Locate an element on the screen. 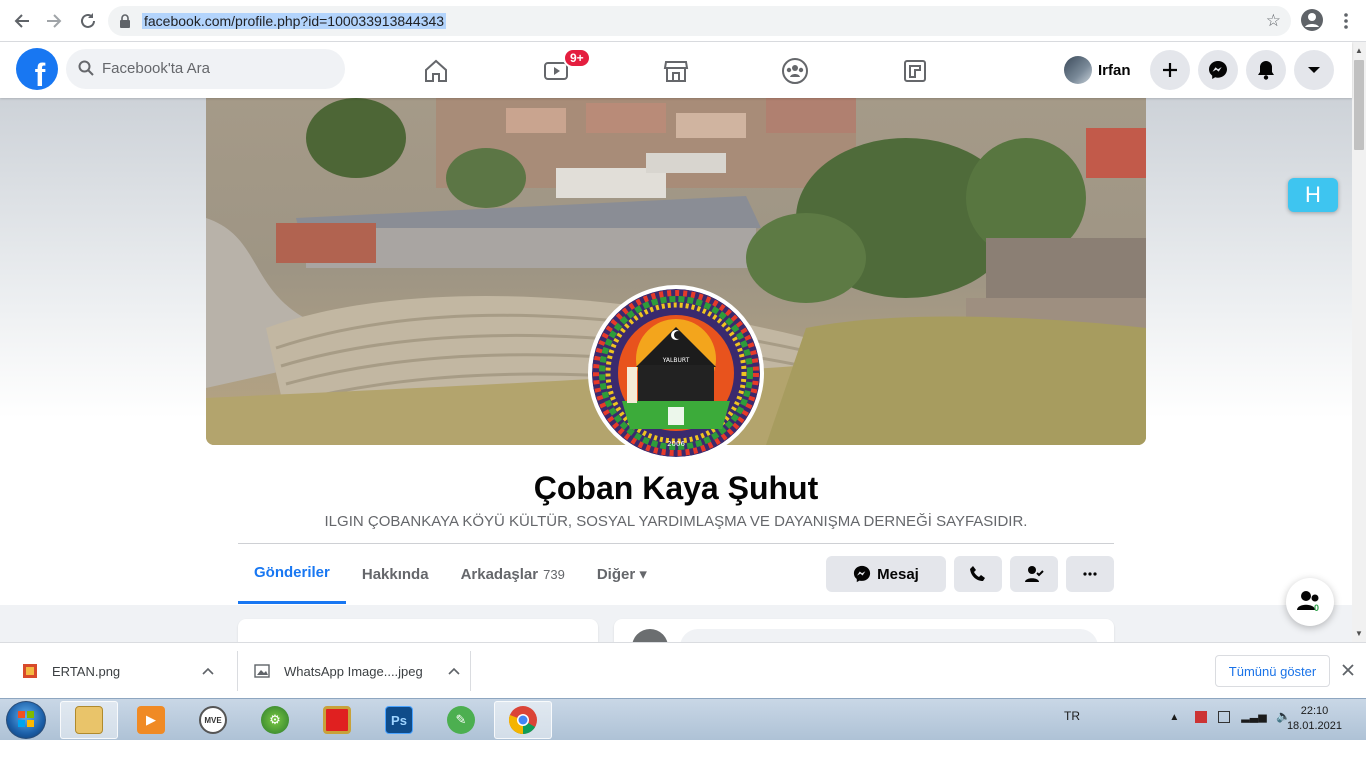 Image resolution: width=1366 pixels, height=768 pixels. image-file-icon is located at coordinates (262, 671).